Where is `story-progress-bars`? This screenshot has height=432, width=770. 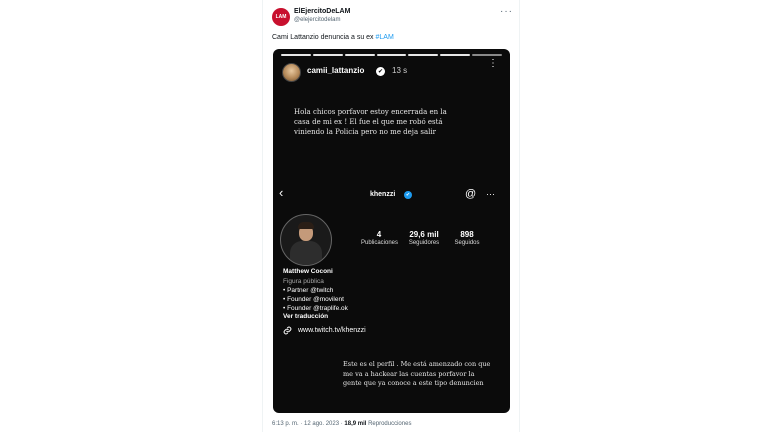 story-progress-bars is located at coordinates (392, 55).